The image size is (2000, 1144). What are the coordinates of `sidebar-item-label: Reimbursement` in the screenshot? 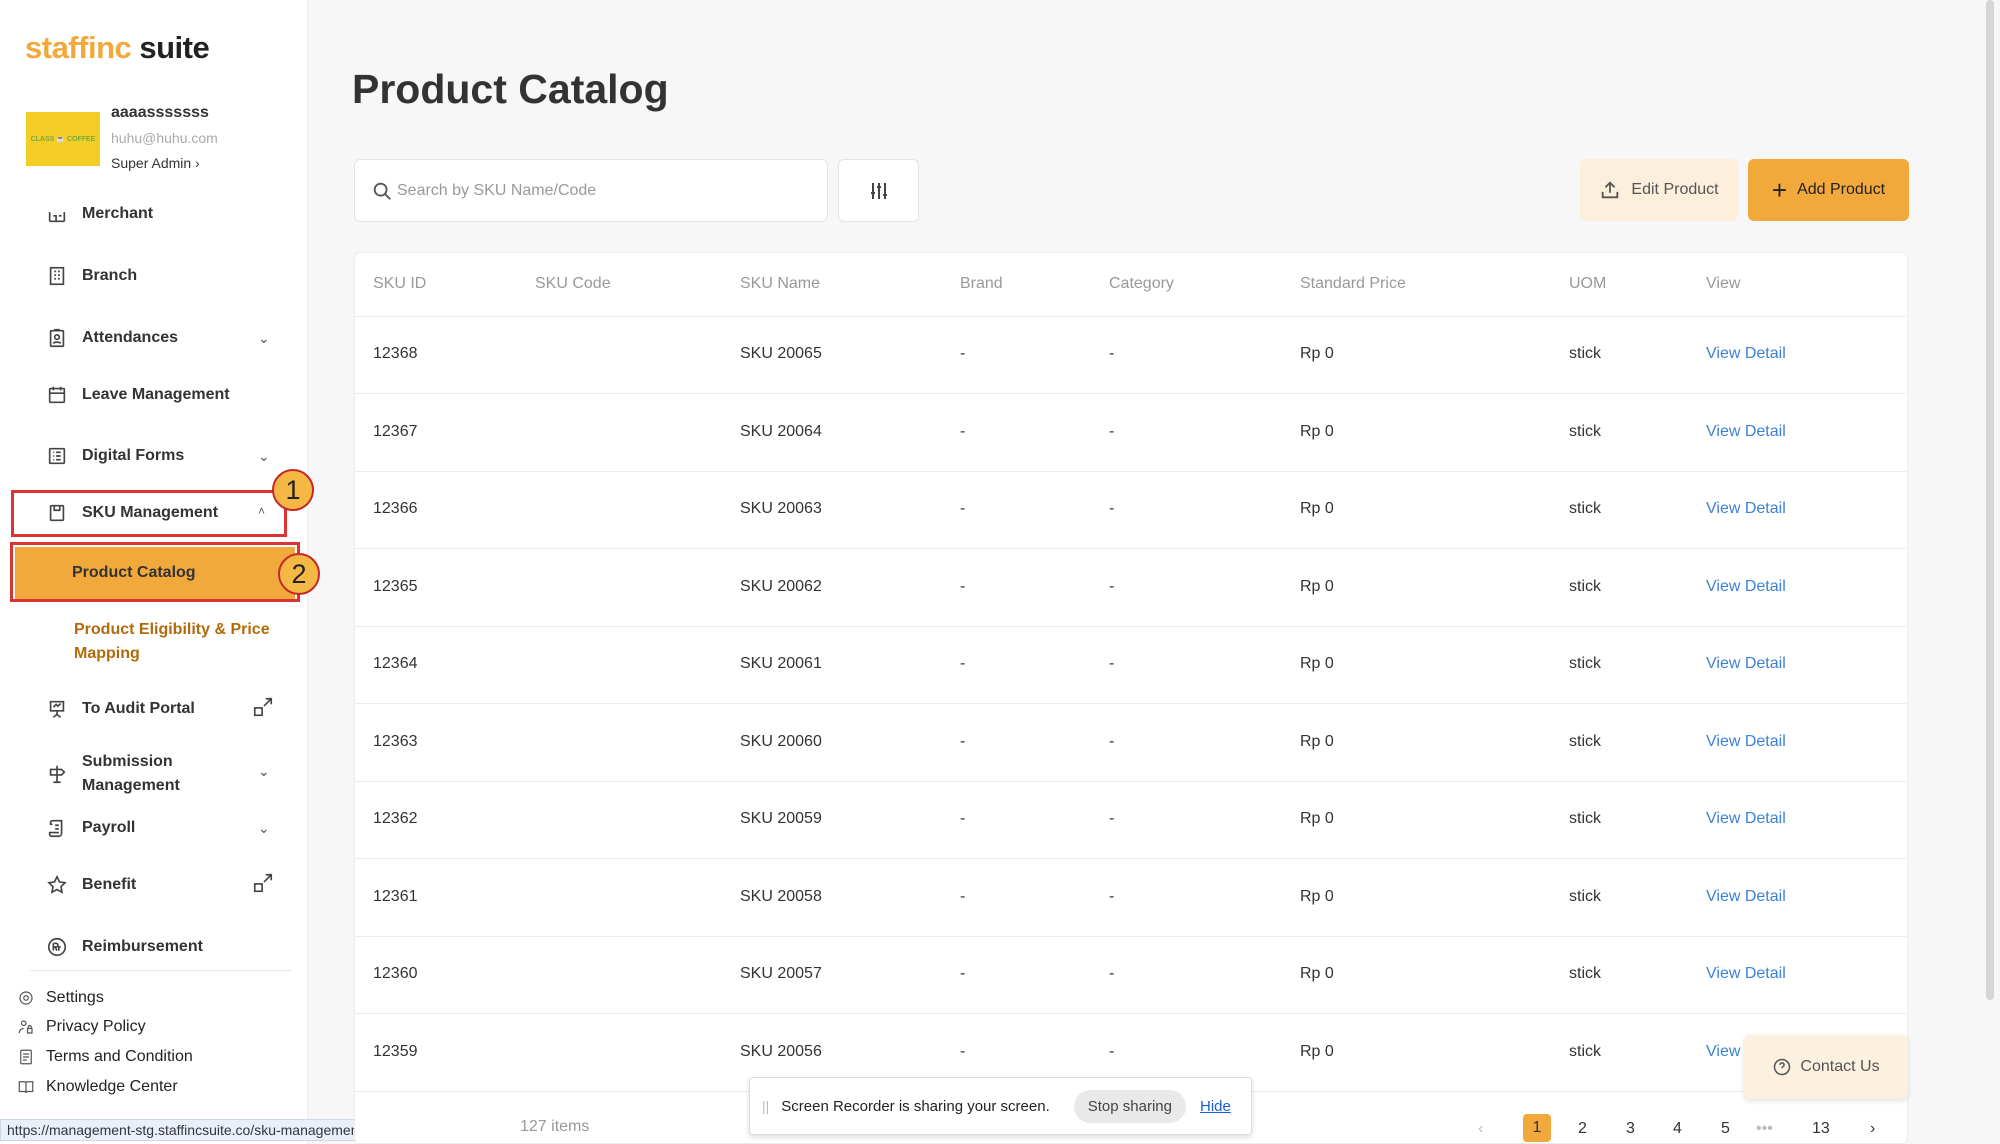 It's located at (142, 946).